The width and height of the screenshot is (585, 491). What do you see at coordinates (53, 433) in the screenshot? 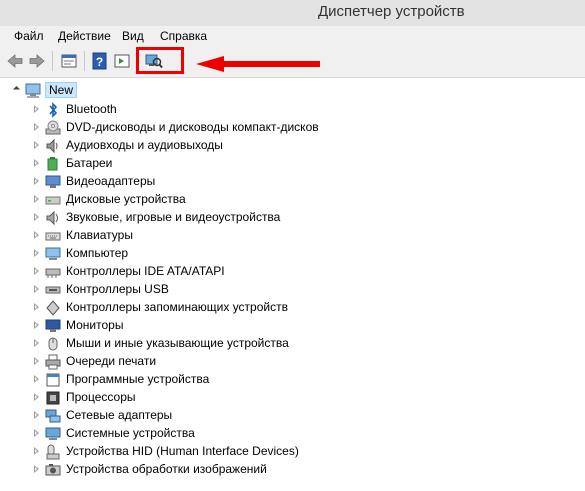
I see `system-device-icon` at bounding box center [53, 433].